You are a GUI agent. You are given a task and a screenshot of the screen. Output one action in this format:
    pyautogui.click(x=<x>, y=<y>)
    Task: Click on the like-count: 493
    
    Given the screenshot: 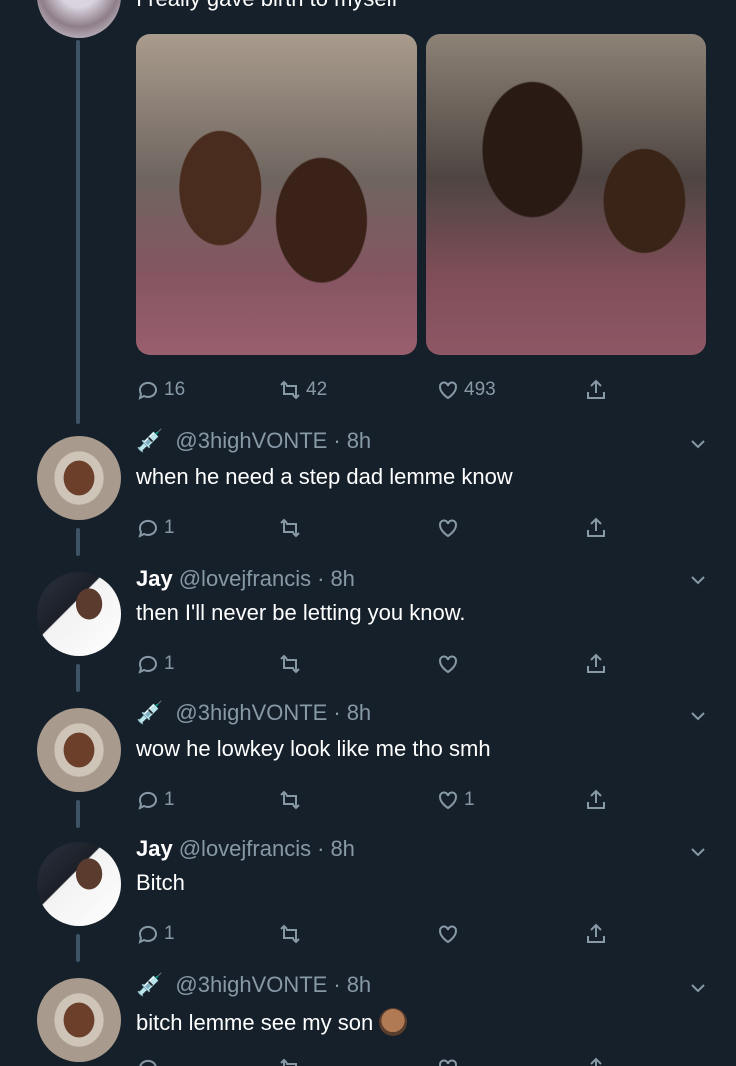 What is the action you would take?
    pyautogui.click(x=480, y=389)
    